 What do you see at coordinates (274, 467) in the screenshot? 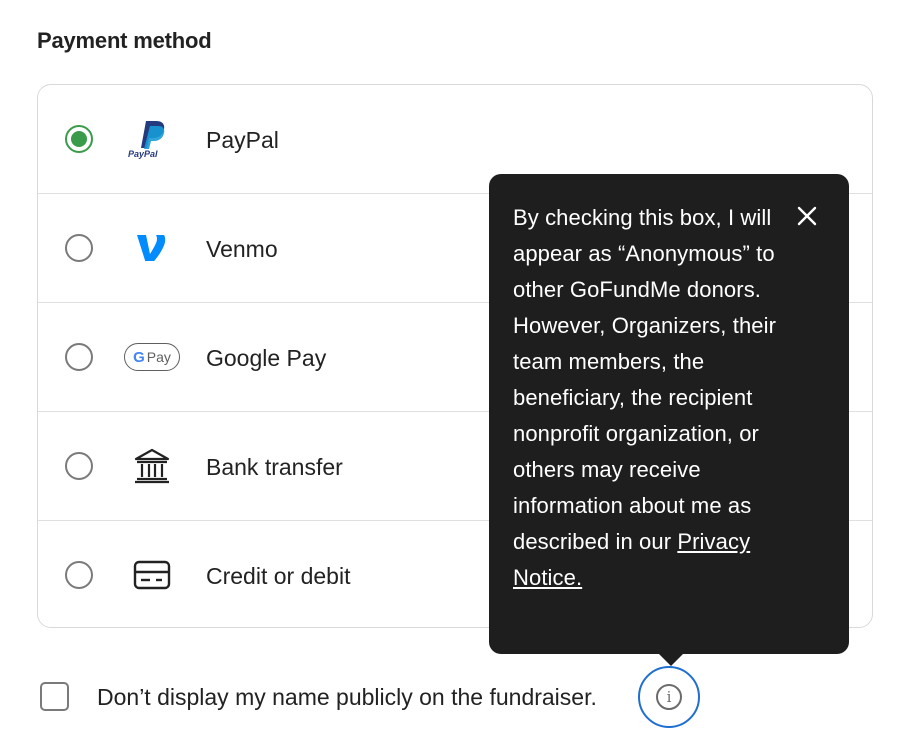
I see `payment-option-label: Bank transfer` at bounding box center [274, 467].